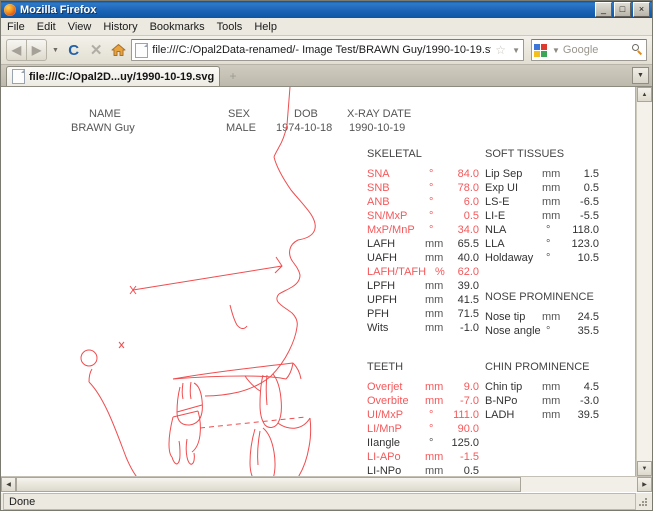 This screenshot has height=511, width=653. I want to click on close-button: ×, so click(641, 9).